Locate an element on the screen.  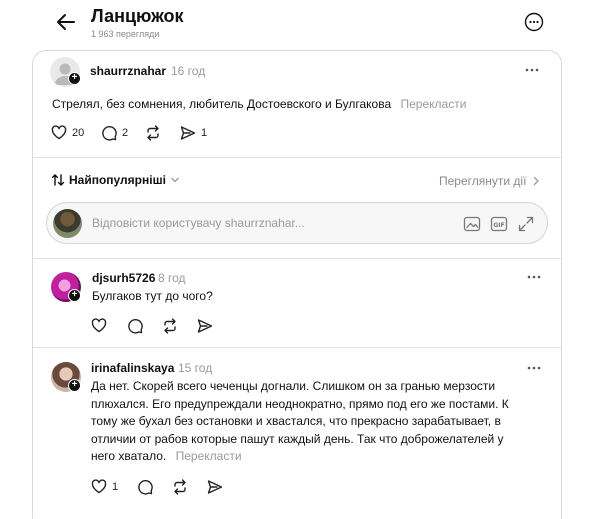
avatar is located at coordinates (67, 223).